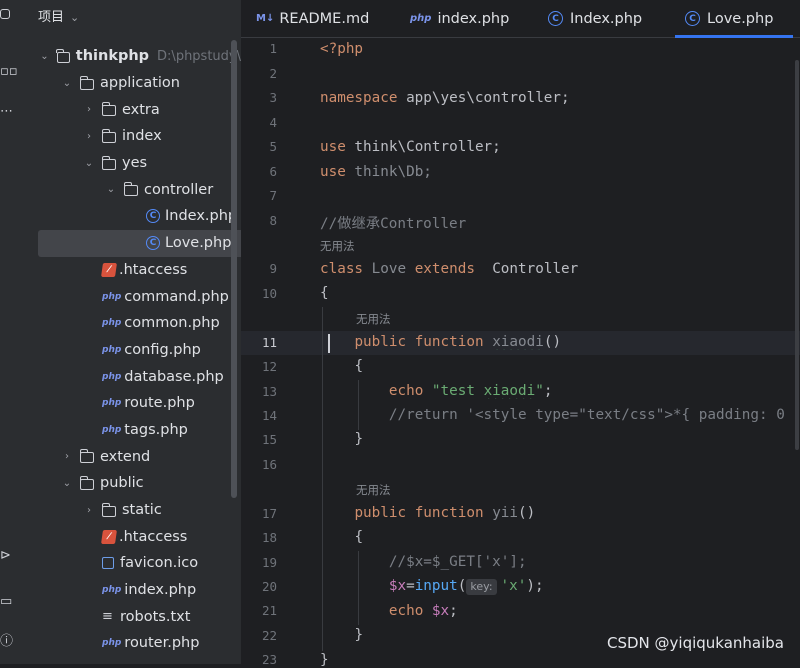 This screenshot has width=800, height=668. Describe the element at coordinates (560, 391) in the screenshot. I see `code-line-13: echo "test xiaodi";` at that location.